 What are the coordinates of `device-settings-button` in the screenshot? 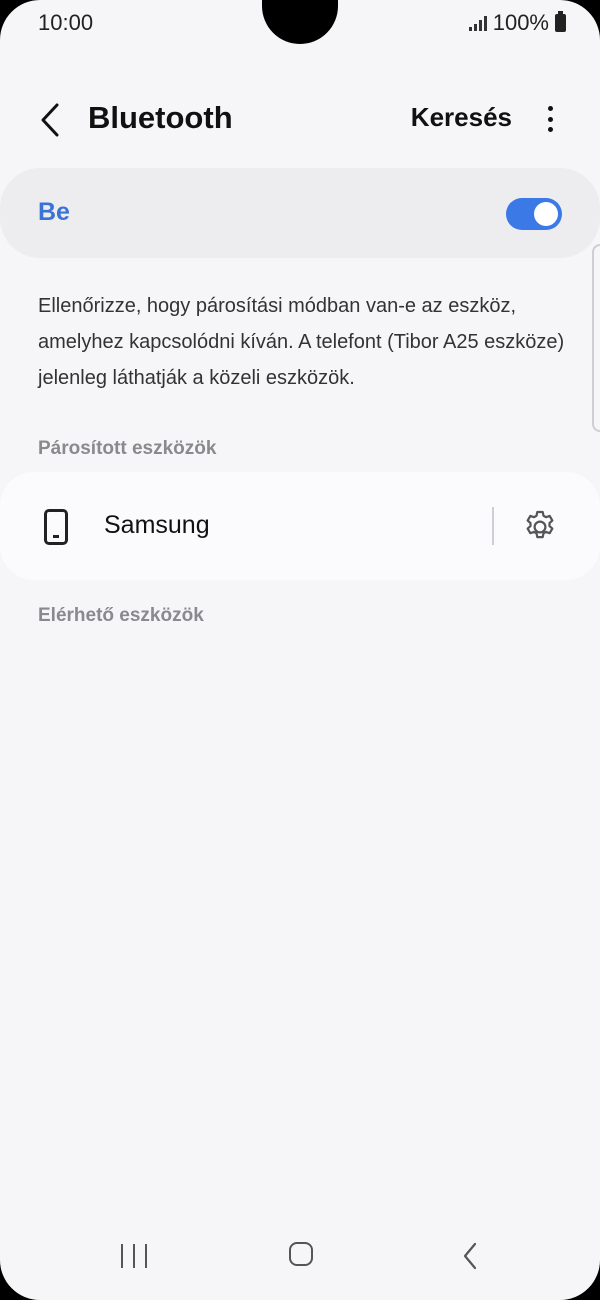 It's located at (540, 527).